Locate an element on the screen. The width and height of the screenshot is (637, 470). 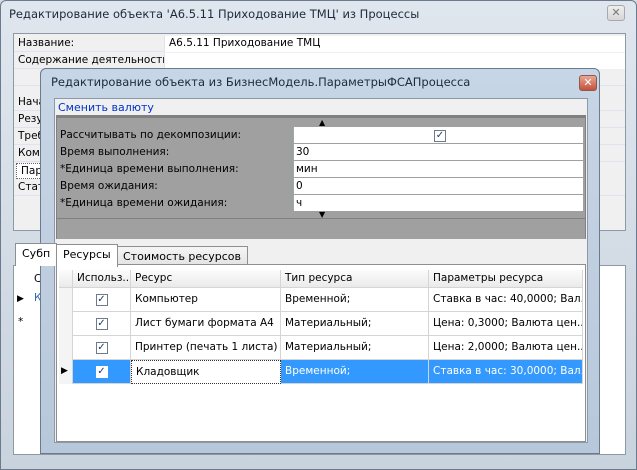
property-scroll-down-icon: ▼ is located at coordinates (322, 215).